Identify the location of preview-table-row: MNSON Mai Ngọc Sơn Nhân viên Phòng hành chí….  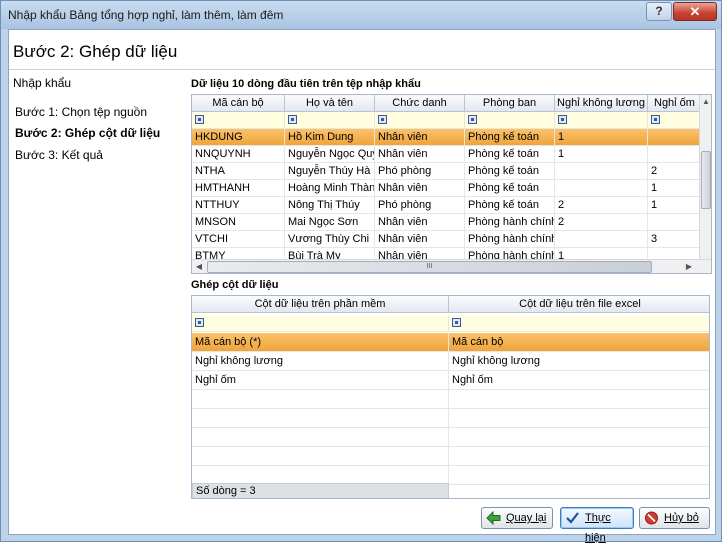
(446, 222).